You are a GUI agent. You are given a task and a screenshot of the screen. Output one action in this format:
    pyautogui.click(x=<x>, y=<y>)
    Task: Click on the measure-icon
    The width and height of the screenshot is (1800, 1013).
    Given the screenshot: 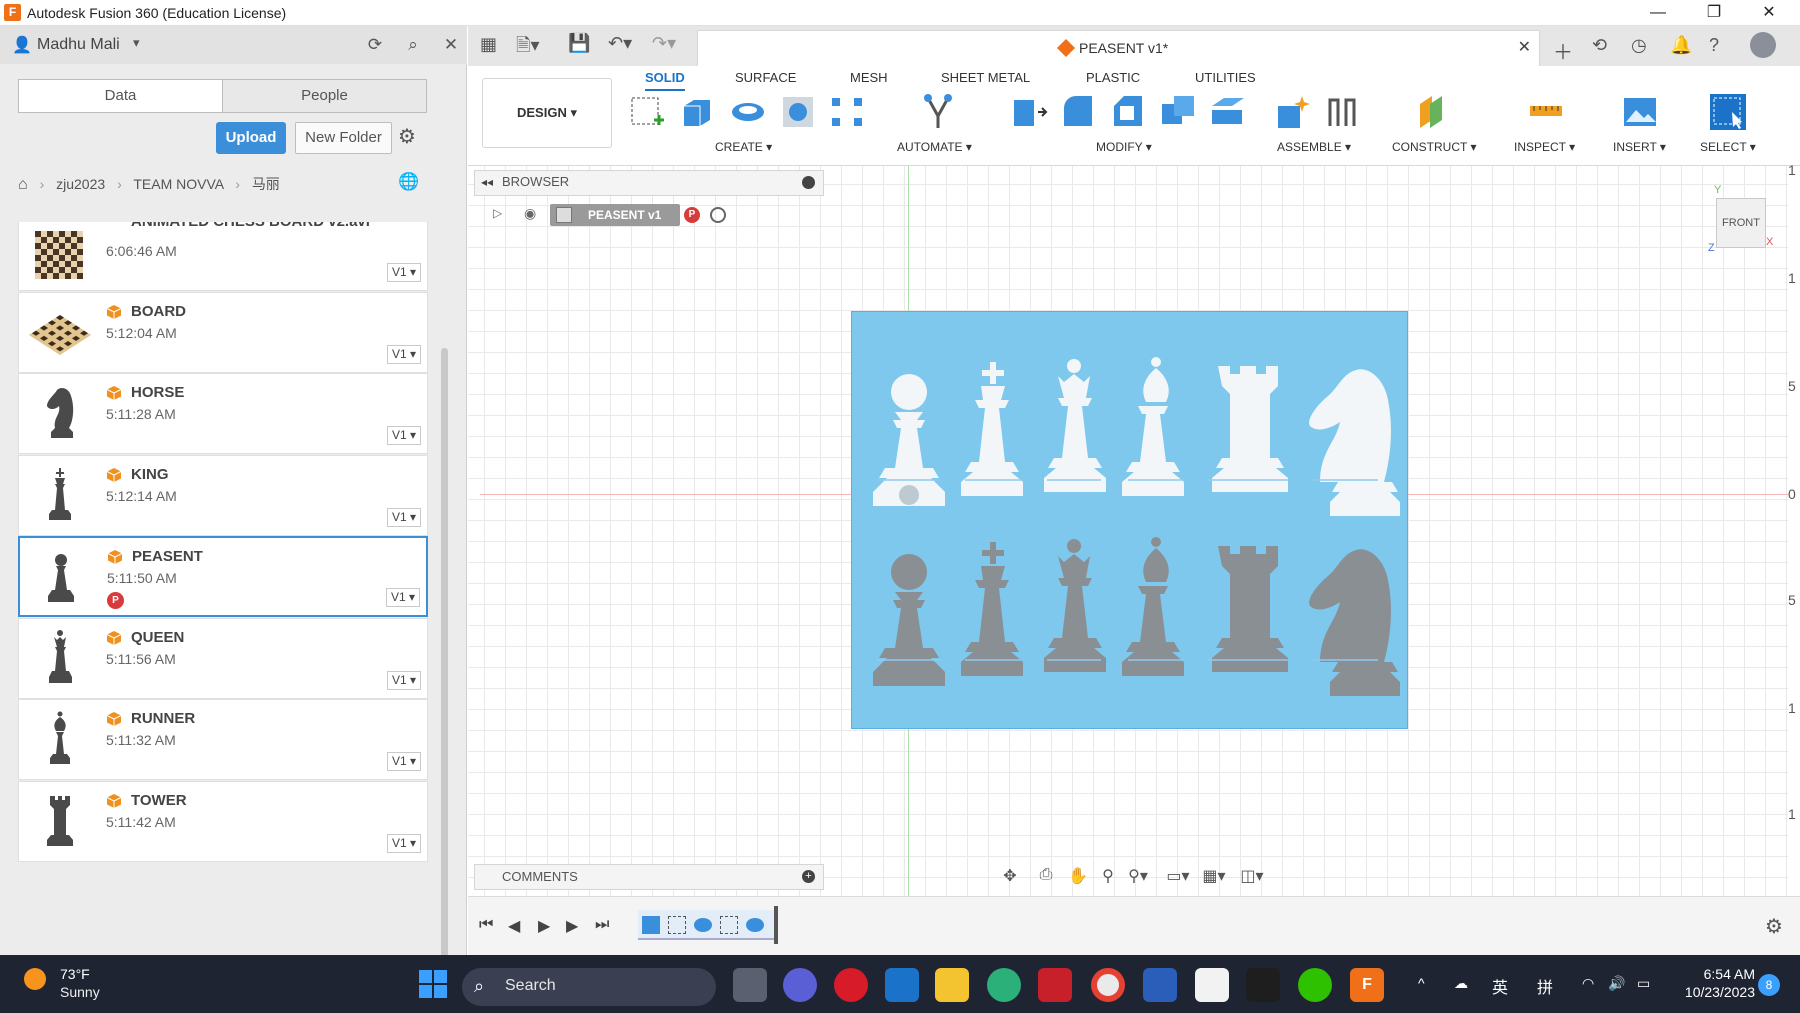 What is the action you would take?
    pyautogui.click(x=1546, y=112)
    